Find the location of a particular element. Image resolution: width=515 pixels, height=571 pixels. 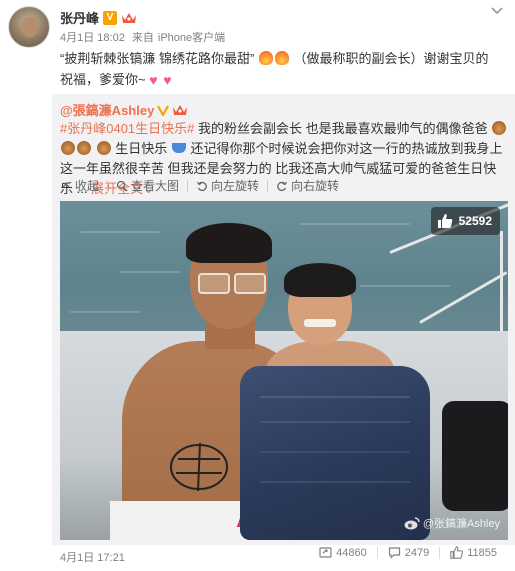

retweet-author-row: @張鎬濂Ashley is located at coordinates (124, 109).